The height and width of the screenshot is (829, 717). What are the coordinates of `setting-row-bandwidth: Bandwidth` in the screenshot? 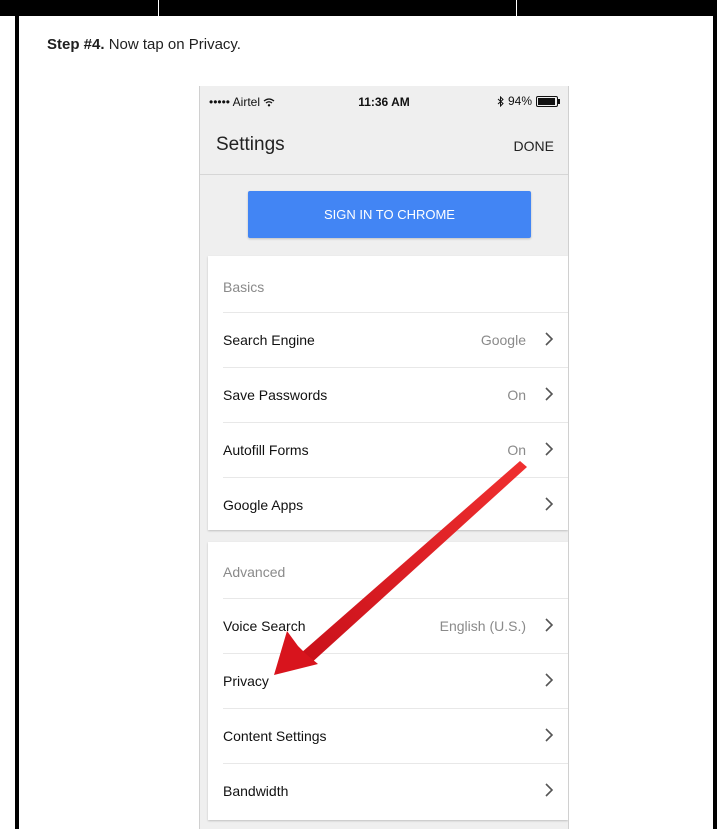 It's located at (395, 791).